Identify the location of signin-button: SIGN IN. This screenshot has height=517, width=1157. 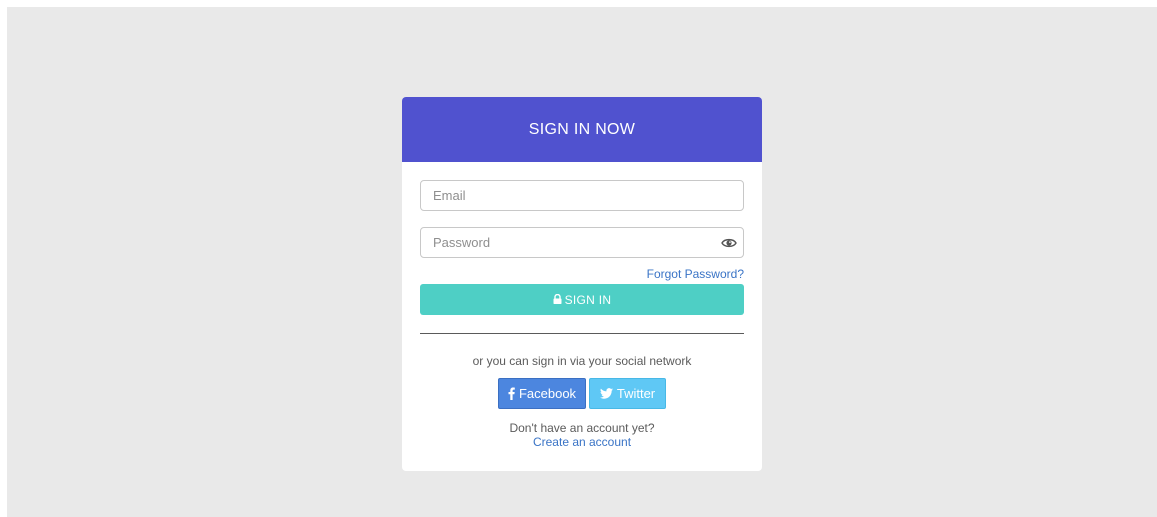
(582, 299).